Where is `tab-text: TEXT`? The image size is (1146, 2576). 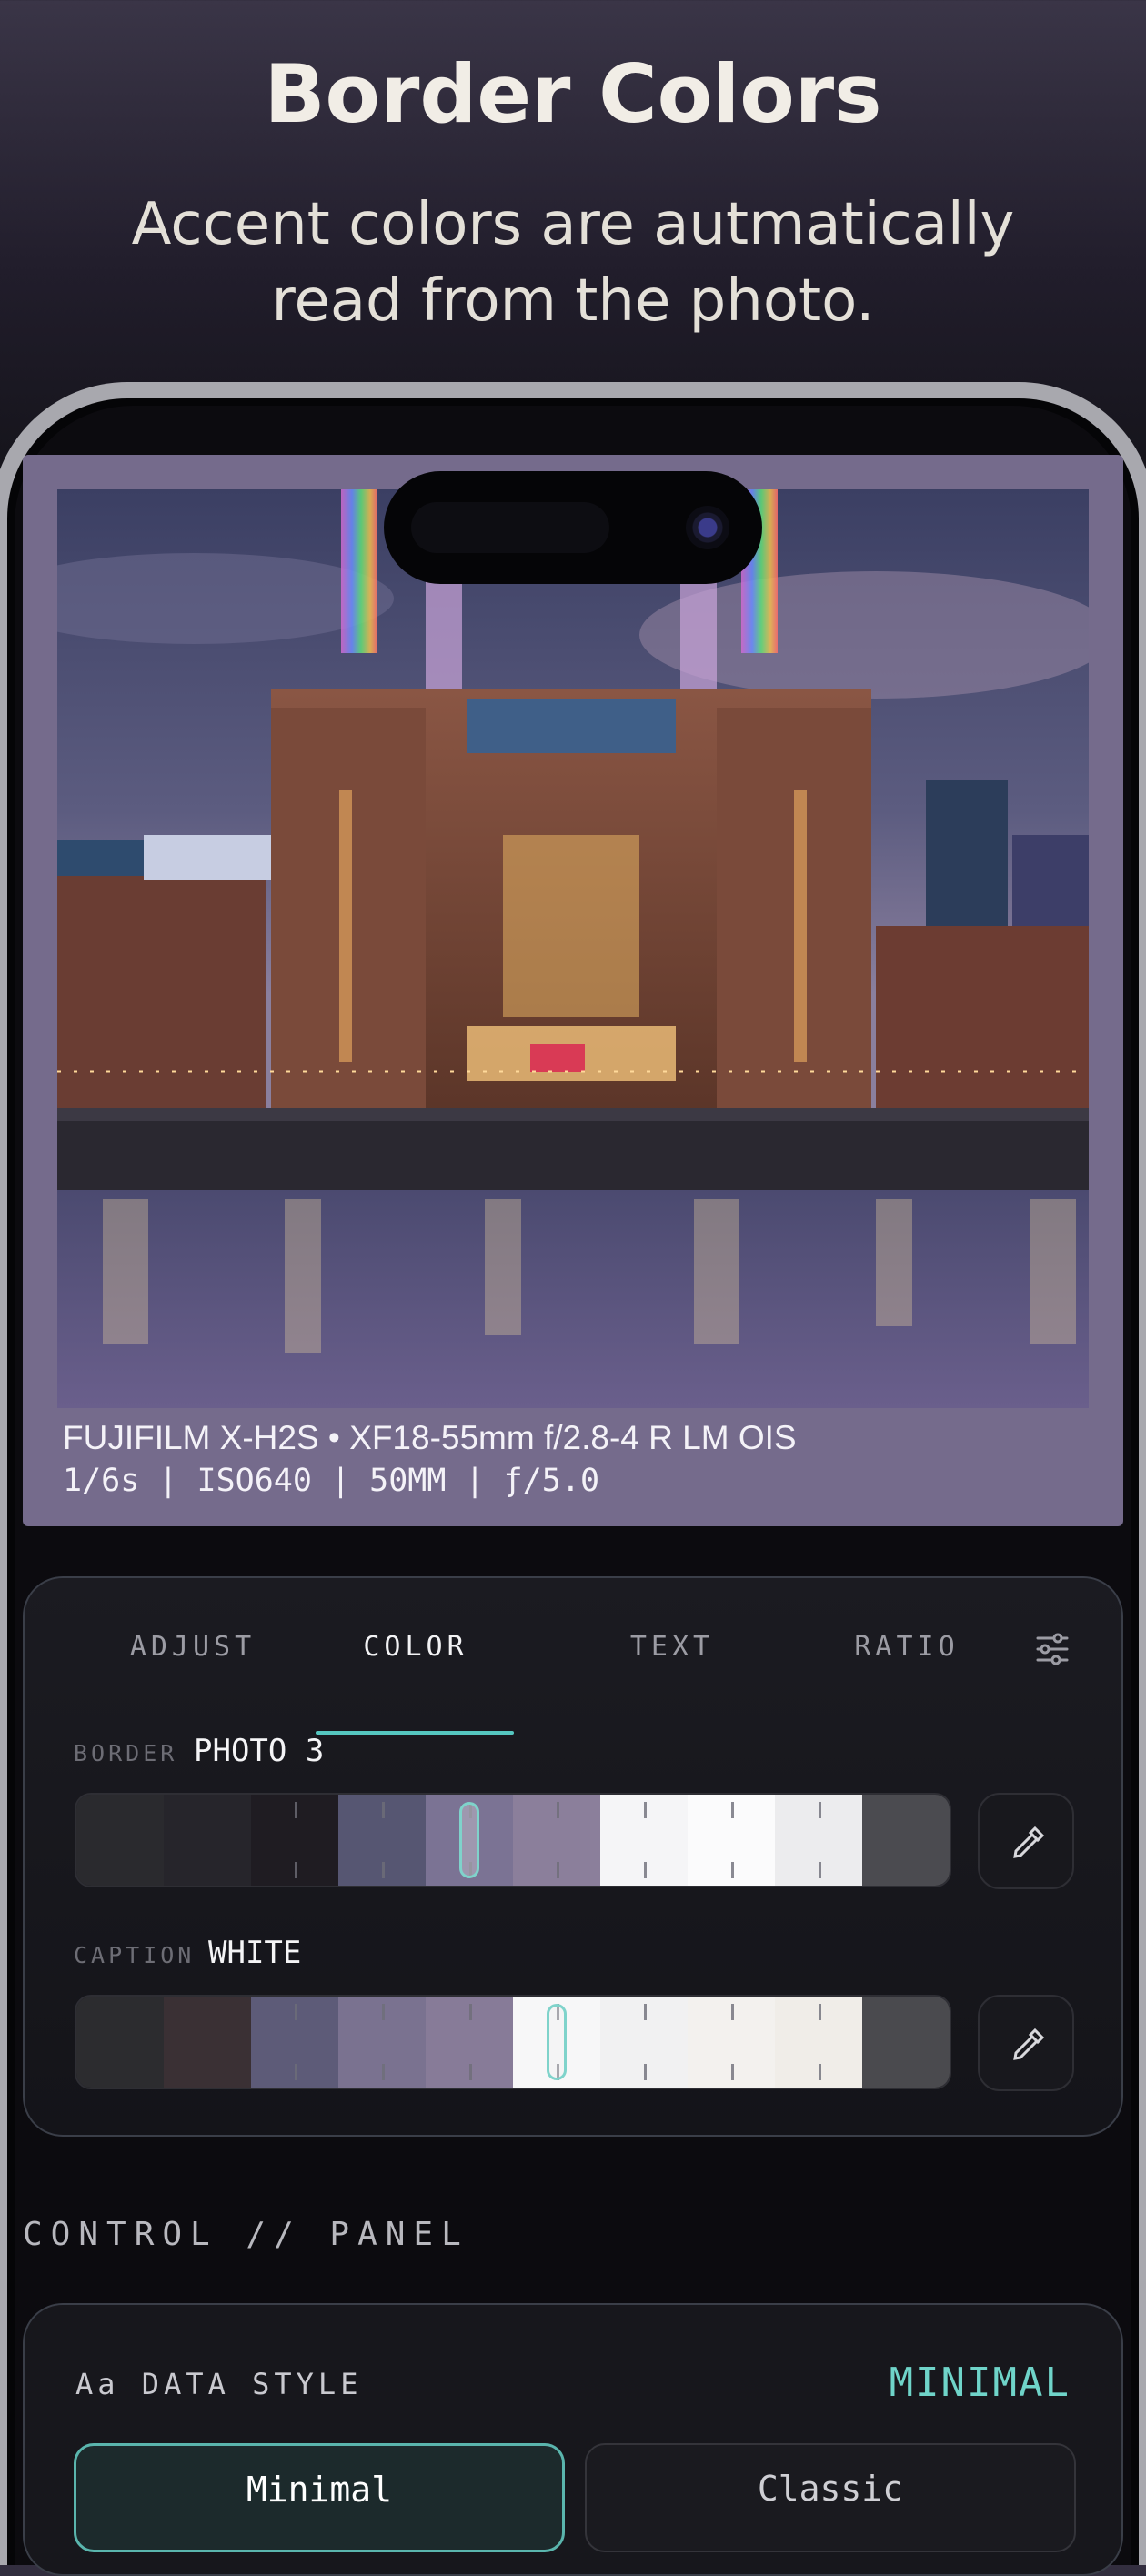
tab-text: TEXT is located at coordinates (672, 1647).